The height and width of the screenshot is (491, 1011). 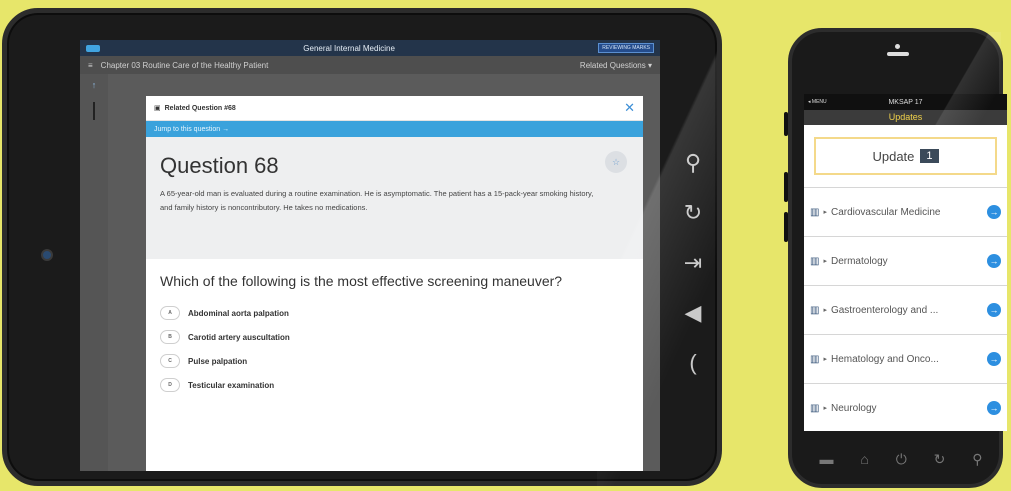 I want to click on answer-option: C Pulse palpation, so click(x=394, y=361).